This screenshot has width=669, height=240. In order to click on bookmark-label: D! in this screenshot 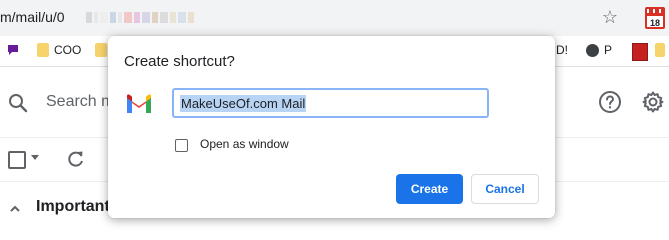, I will do `click(562, 50)`.